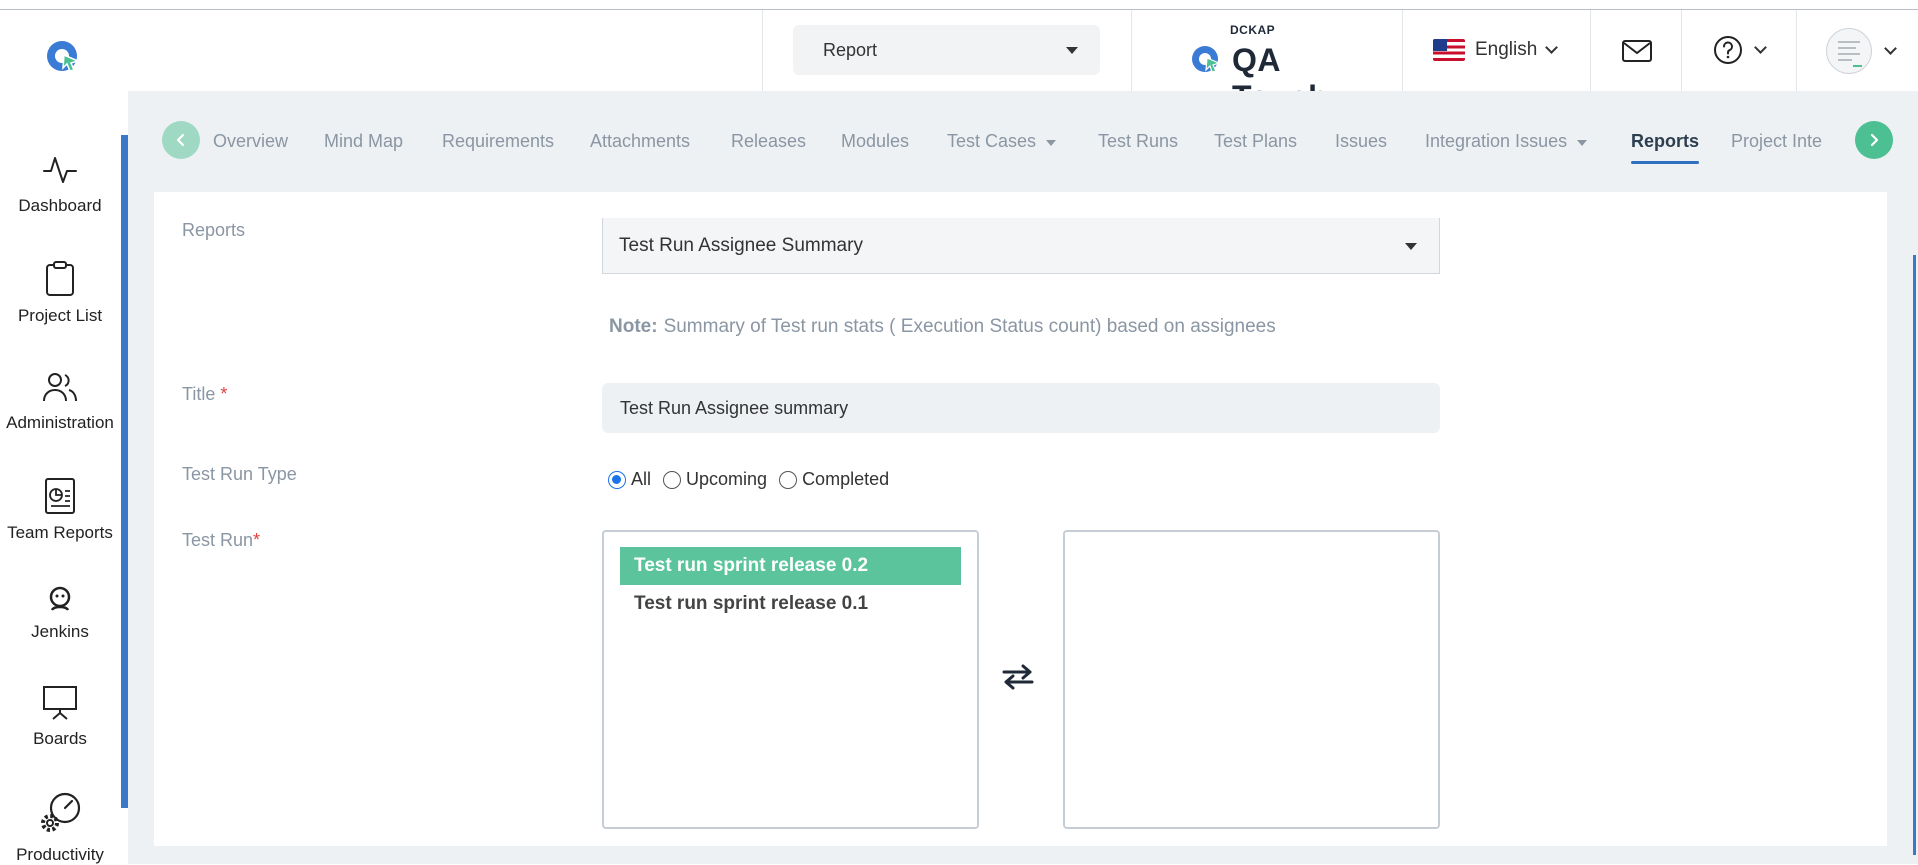 Image resolution: width=1918 pixels, height=865 pixels. What do you see at coordinates (1776, 141) in the screenshot?
I see `tab-project-integrations: Project Inte` at bounding box center [1776, 141].